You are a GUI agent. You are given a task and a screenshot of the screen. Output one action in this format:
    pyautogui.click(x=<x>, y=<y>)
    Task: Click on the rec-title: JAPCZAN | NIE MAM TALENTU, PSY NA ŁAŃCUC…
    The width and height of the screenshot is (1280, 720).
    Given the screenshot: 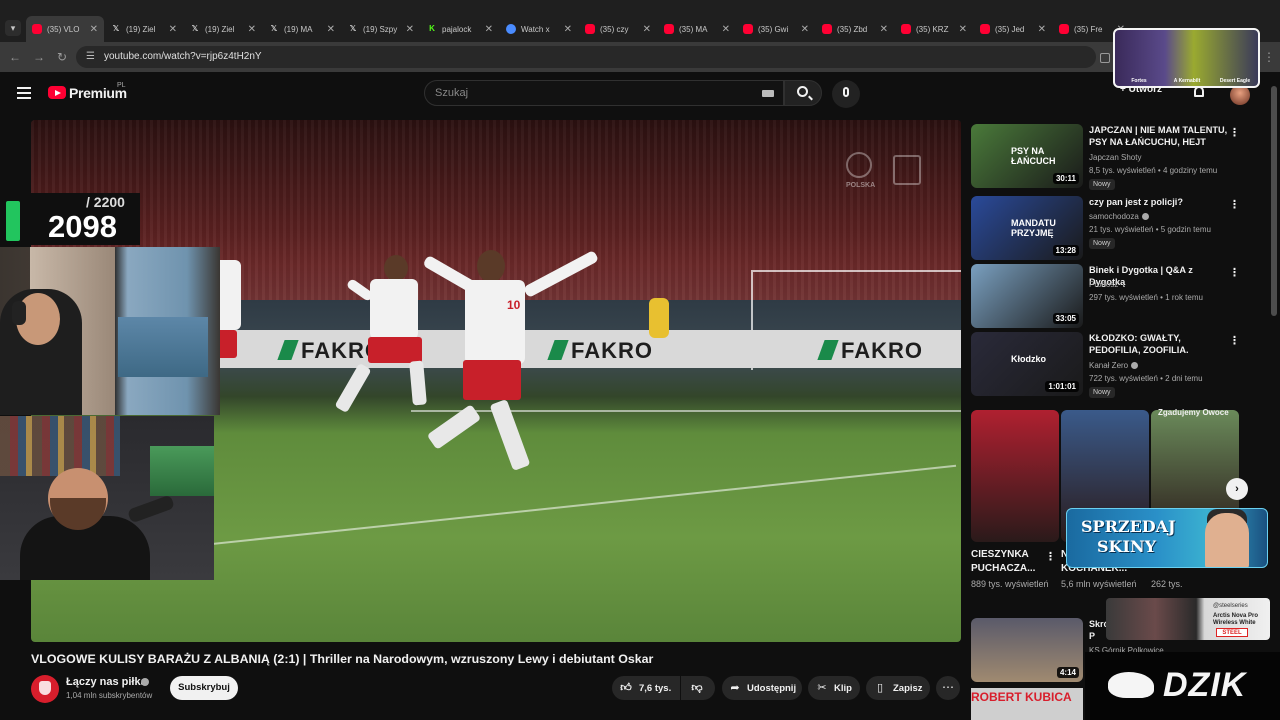 What is the action you would take?
    pyautogui.click(x=1159, y=136)
    